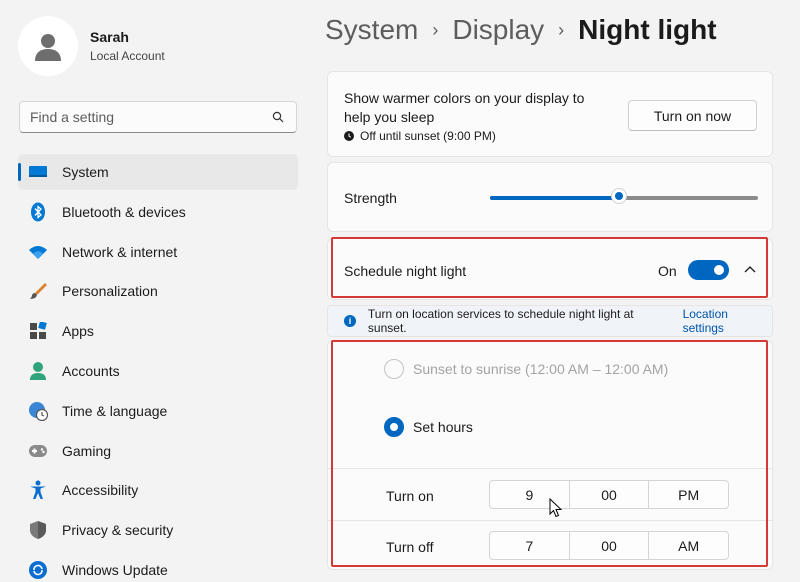  Describe the element at coordinates (38, 252) in the screenshot. I see `wifi-icon` at that location.